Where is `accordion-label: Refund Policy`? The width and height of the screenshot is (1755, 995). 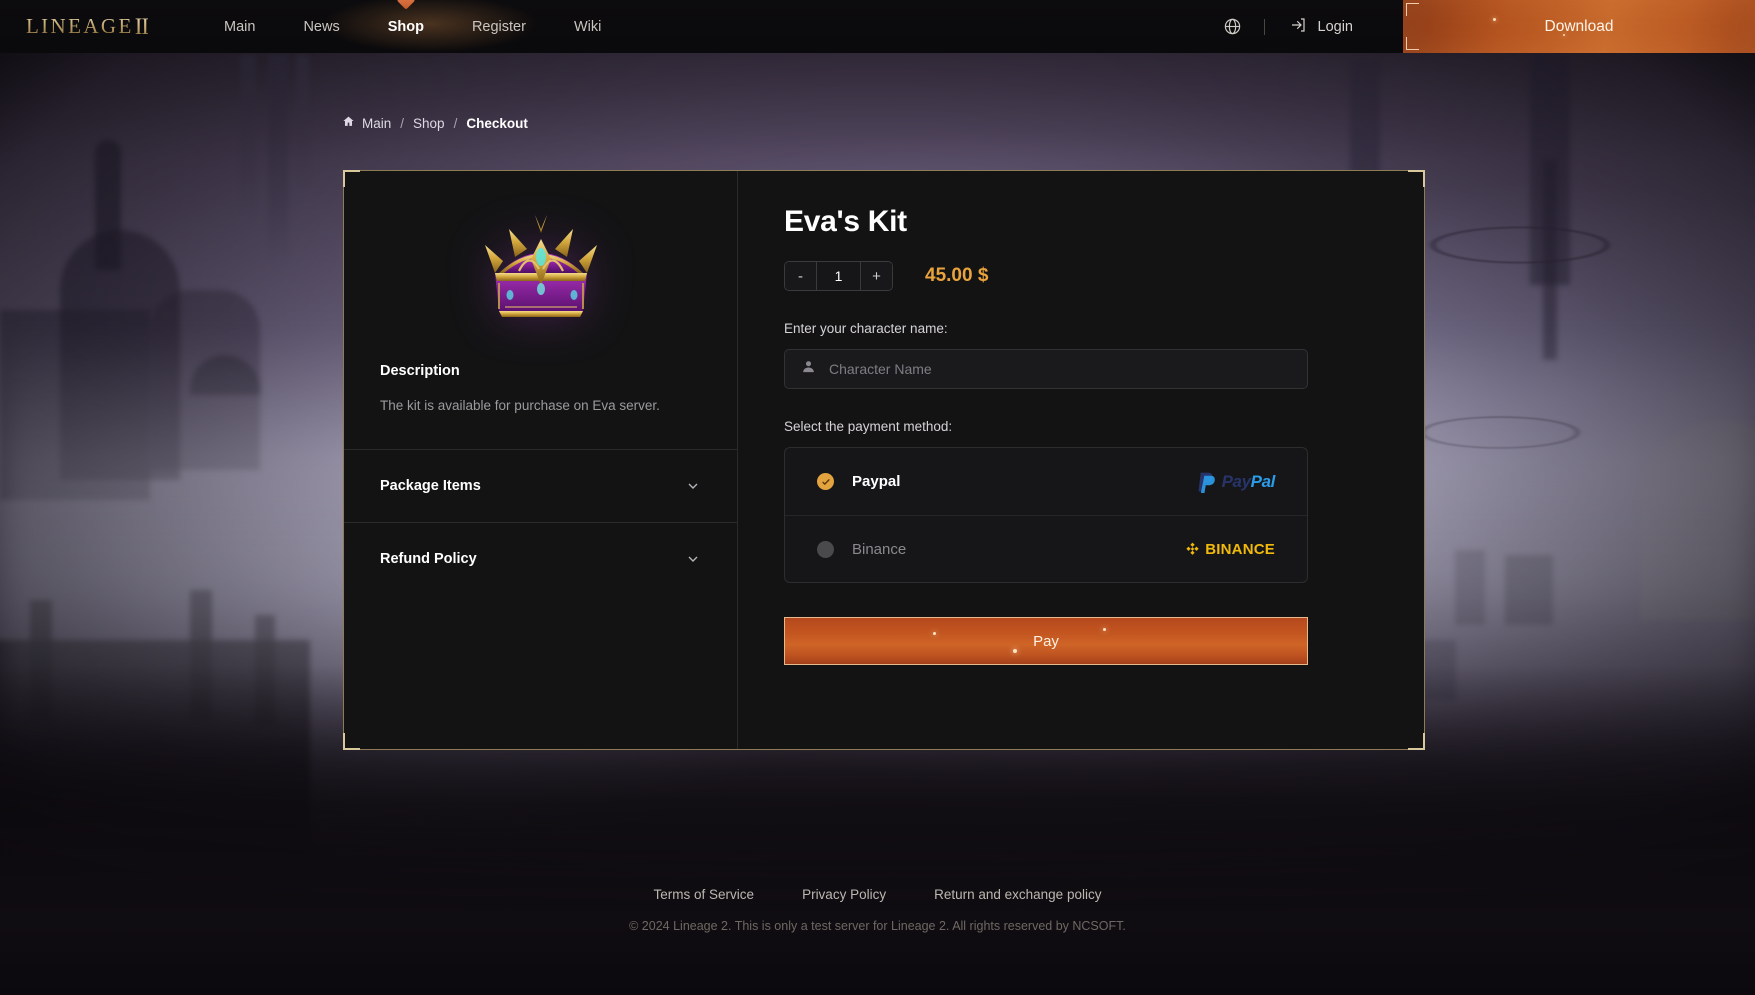 accordion-label: Refund Policy is located at coordinates (428, 559).